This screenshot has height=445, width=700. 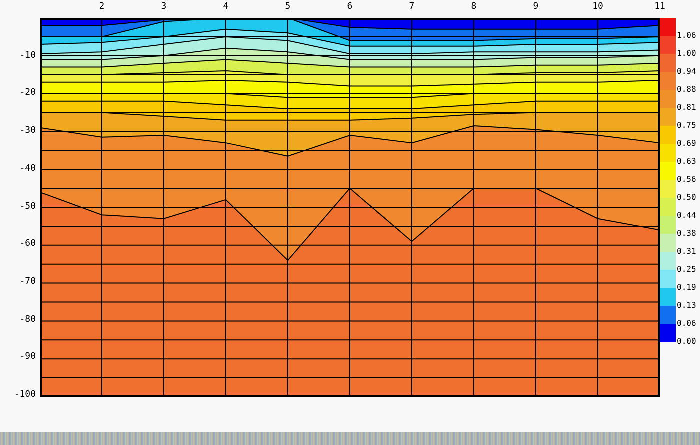 What do you see at coordinates (686, 90) in the screenshot?
I see `colorbar-label: 0.88` at bounding box center [686, 90].